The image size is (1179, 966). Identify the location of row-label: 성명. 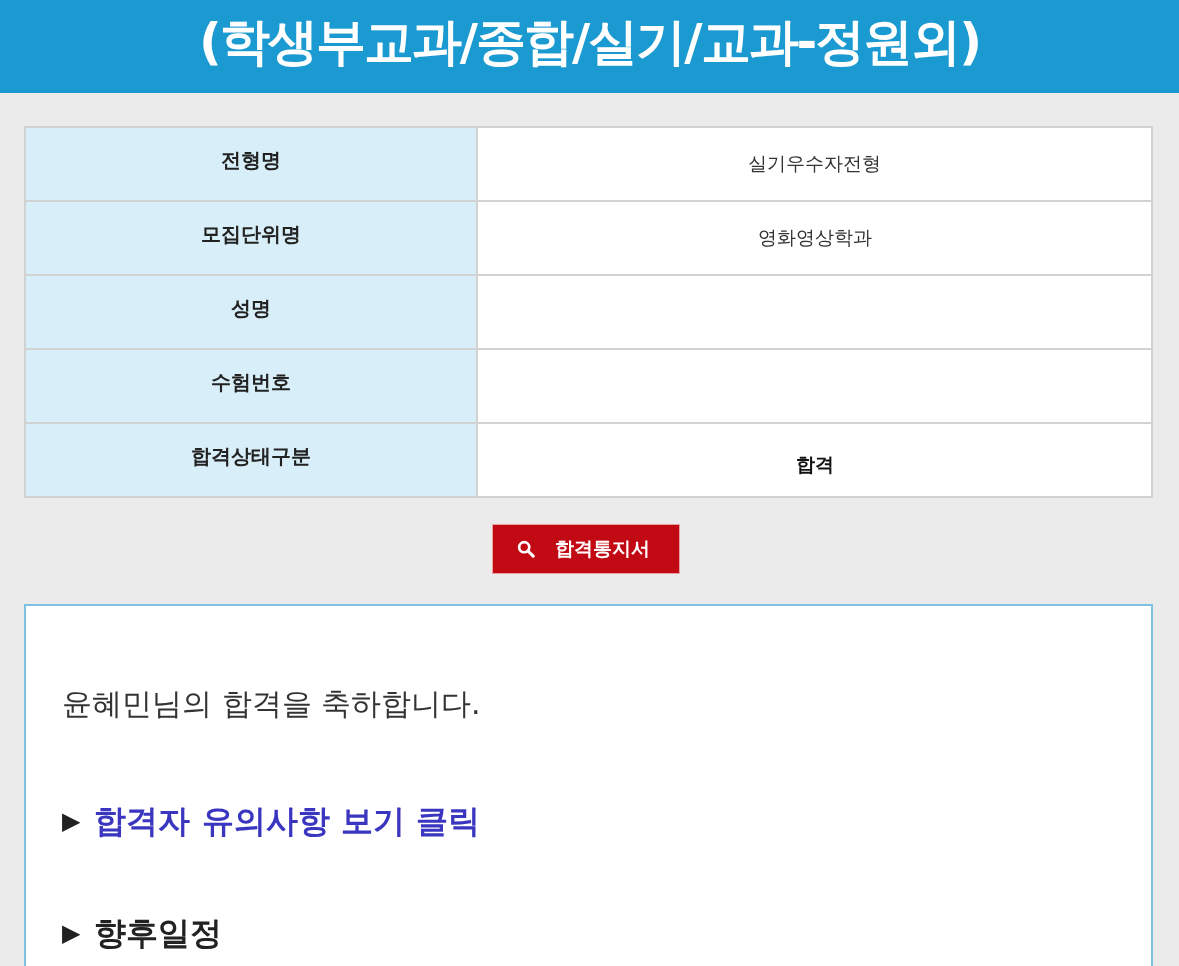
(251, 312).